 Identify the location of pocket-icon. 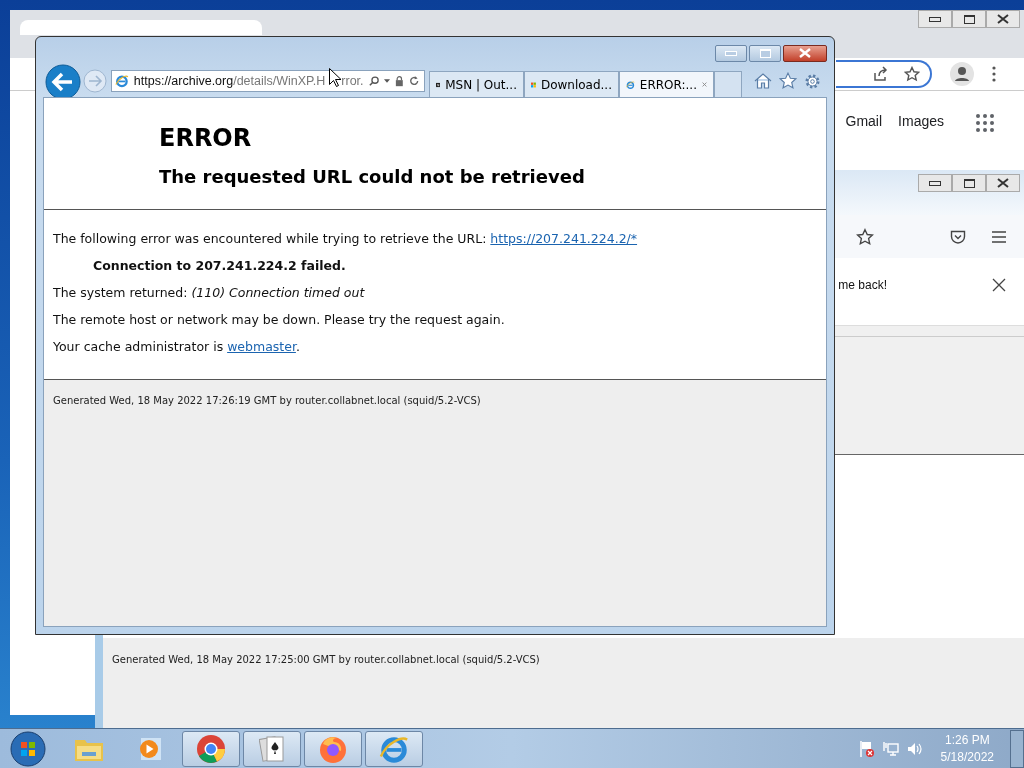
(958, 236).